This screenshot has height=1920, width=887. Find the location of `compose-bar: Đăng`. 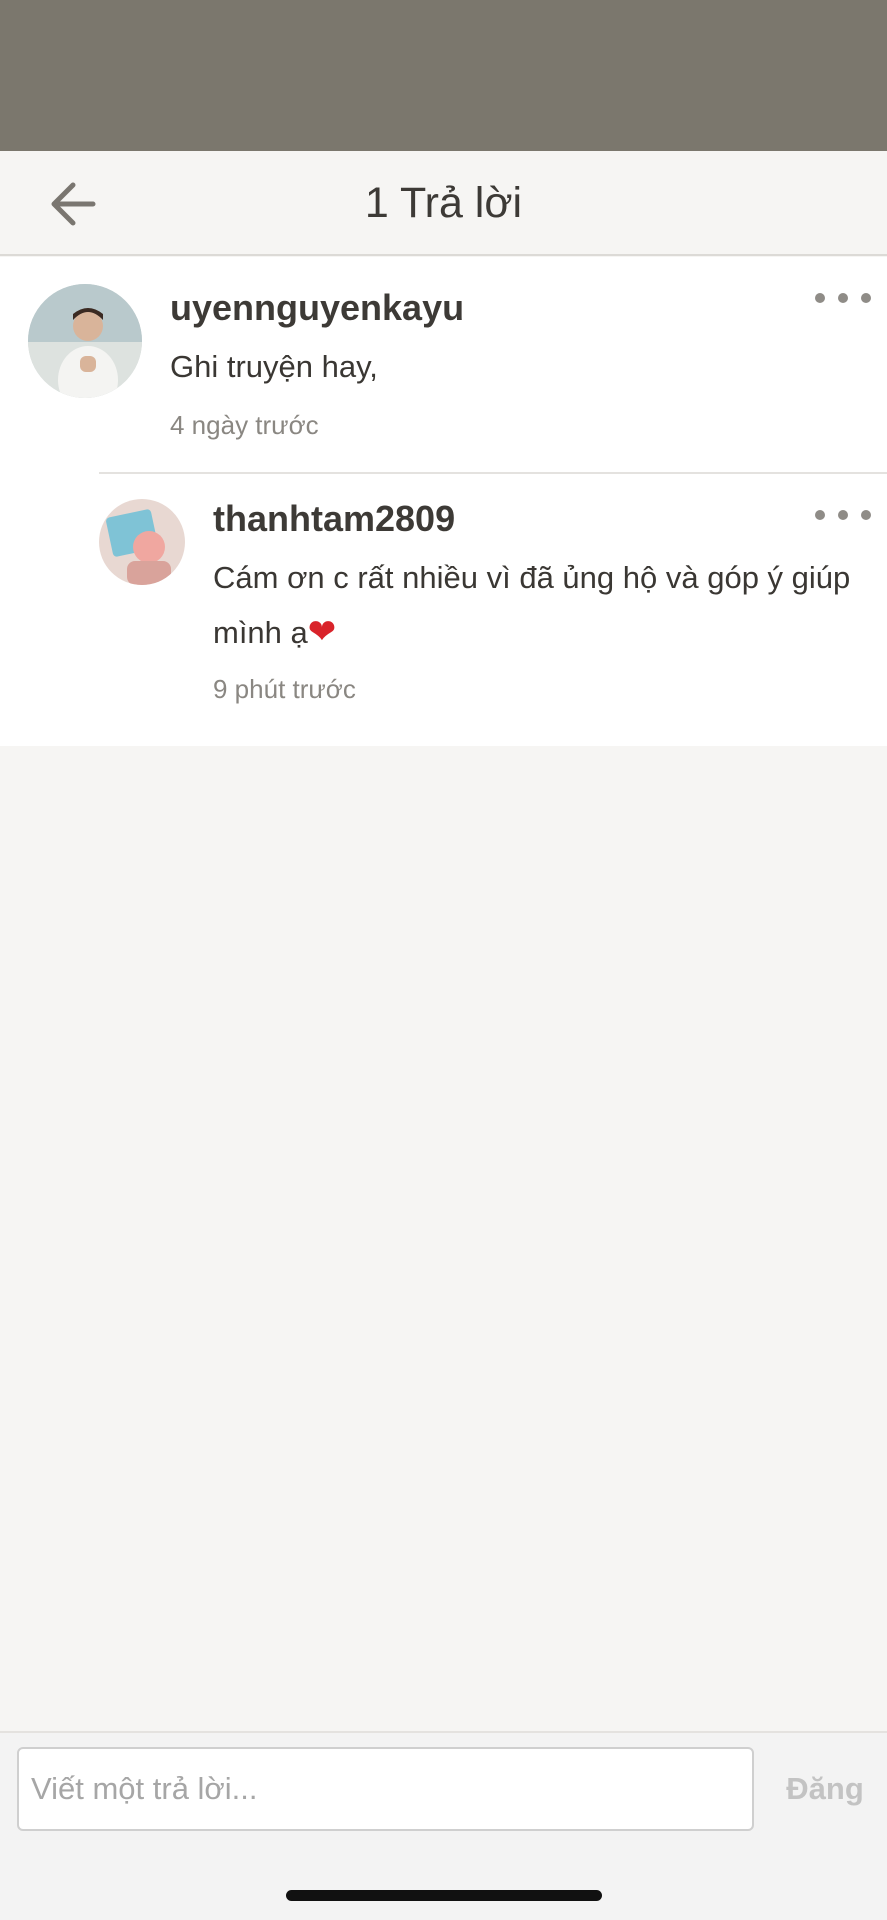

compose-bar: Đăng is located at coordinates (443, 1825).